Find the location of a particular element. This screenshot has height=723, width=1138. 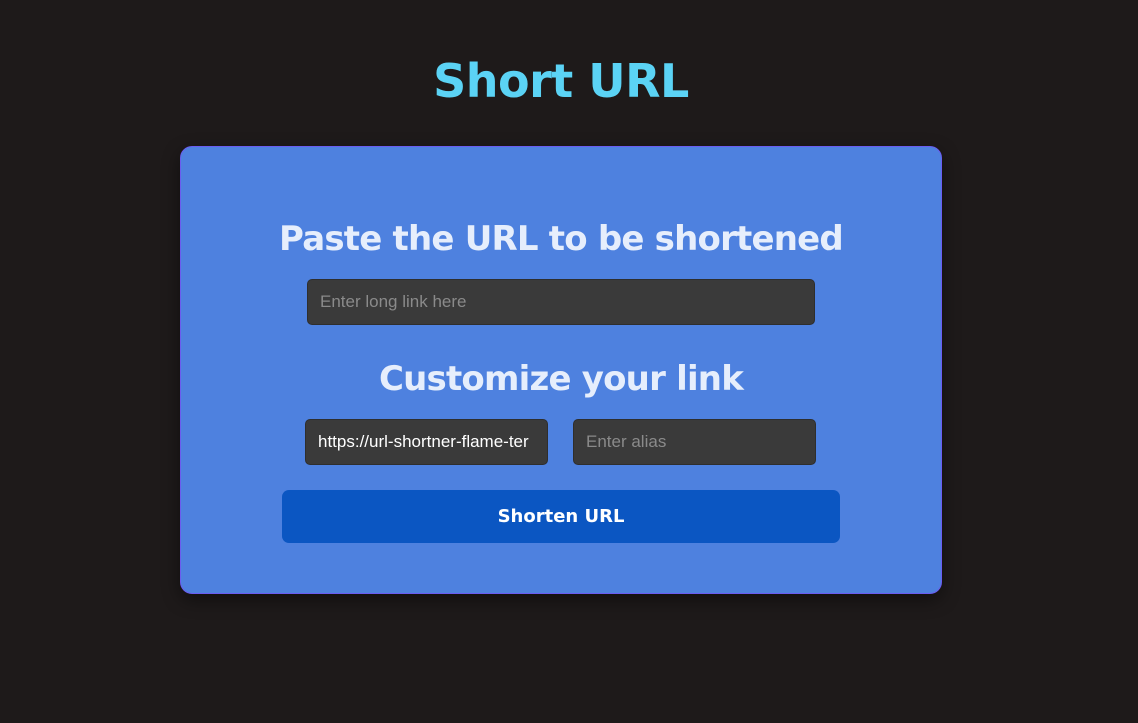

long-url-input is located at coordinates (561, 302).